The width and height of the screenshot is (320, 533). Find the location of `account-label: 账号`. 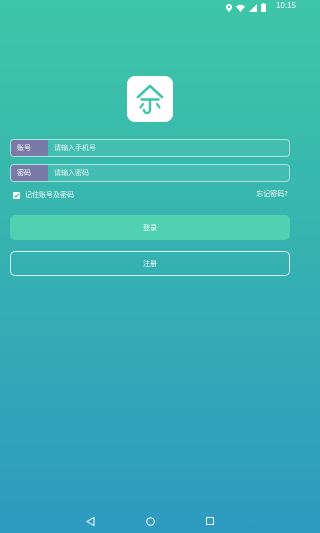

account-label: 账号 is located at coordinates (29, 148).